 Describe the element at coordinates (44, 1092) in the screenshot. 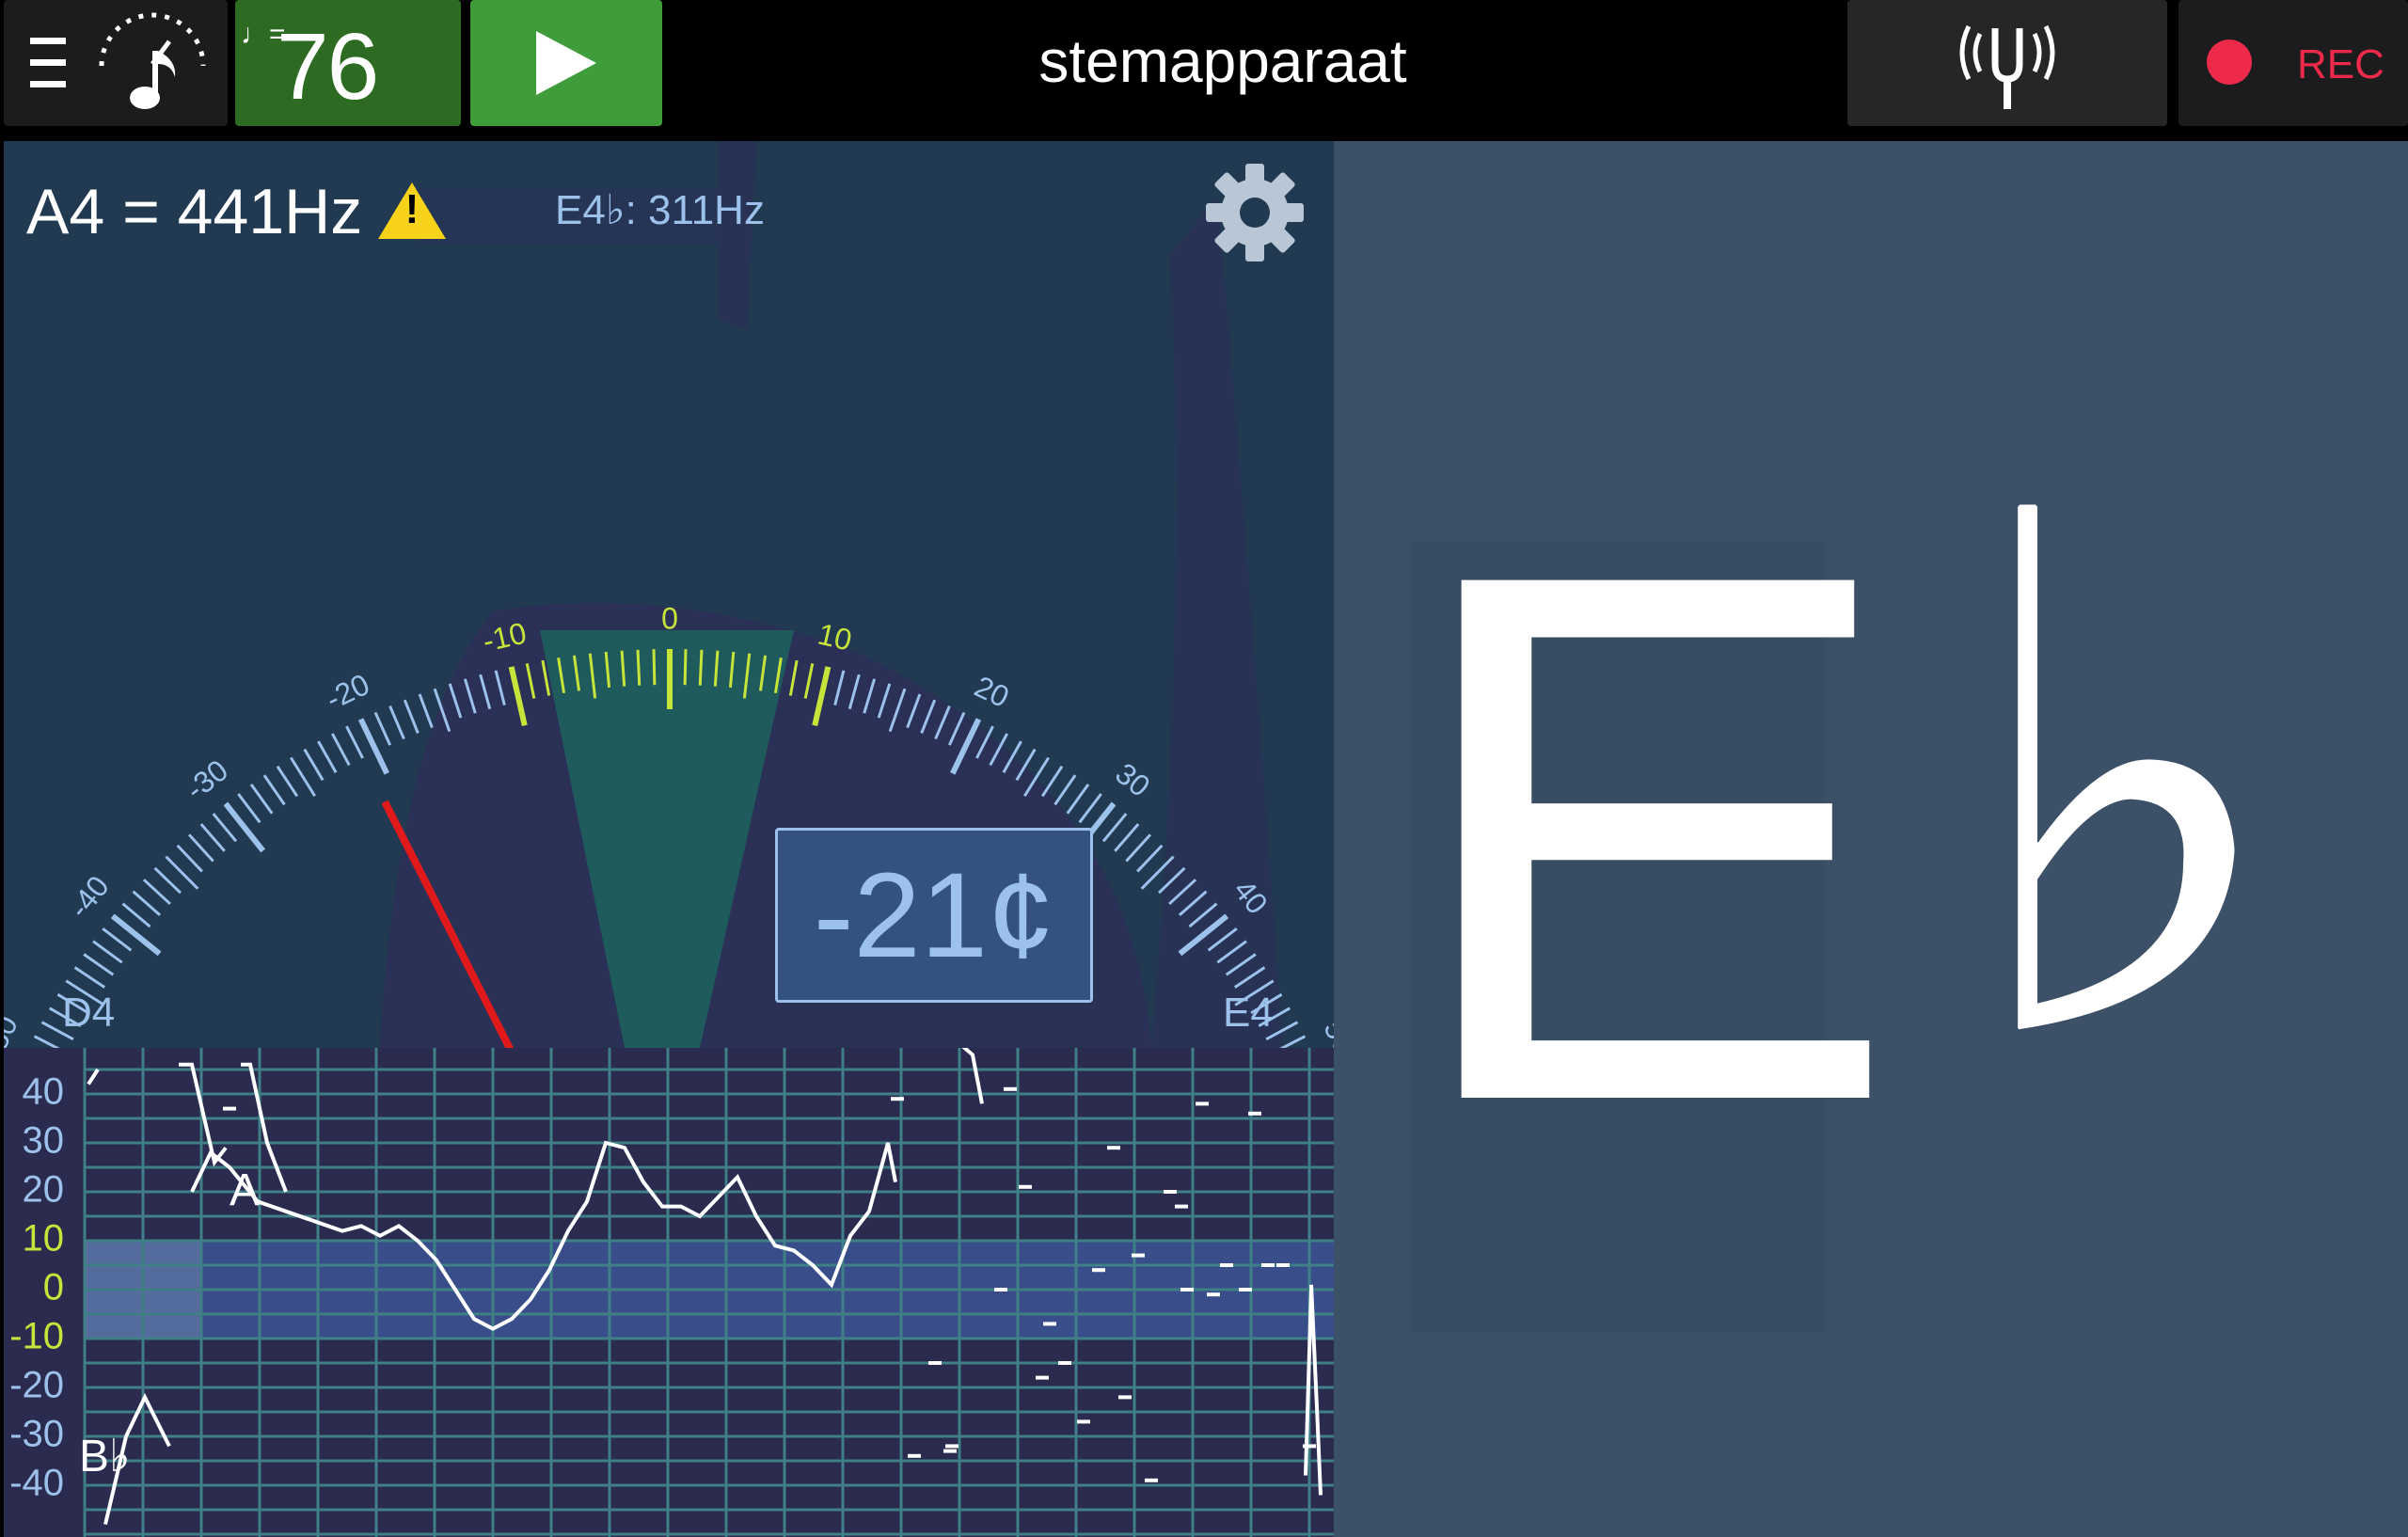

I see `graph-y-label: 40` at that location.